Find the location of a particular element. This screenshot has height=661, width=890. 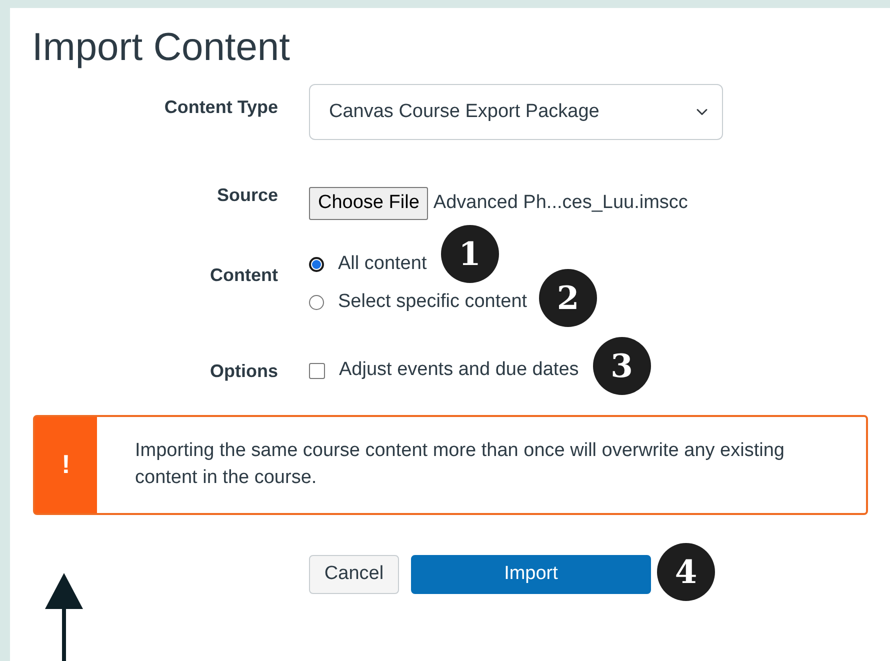

page-title: Import Content is located at coordinates (161, 47).